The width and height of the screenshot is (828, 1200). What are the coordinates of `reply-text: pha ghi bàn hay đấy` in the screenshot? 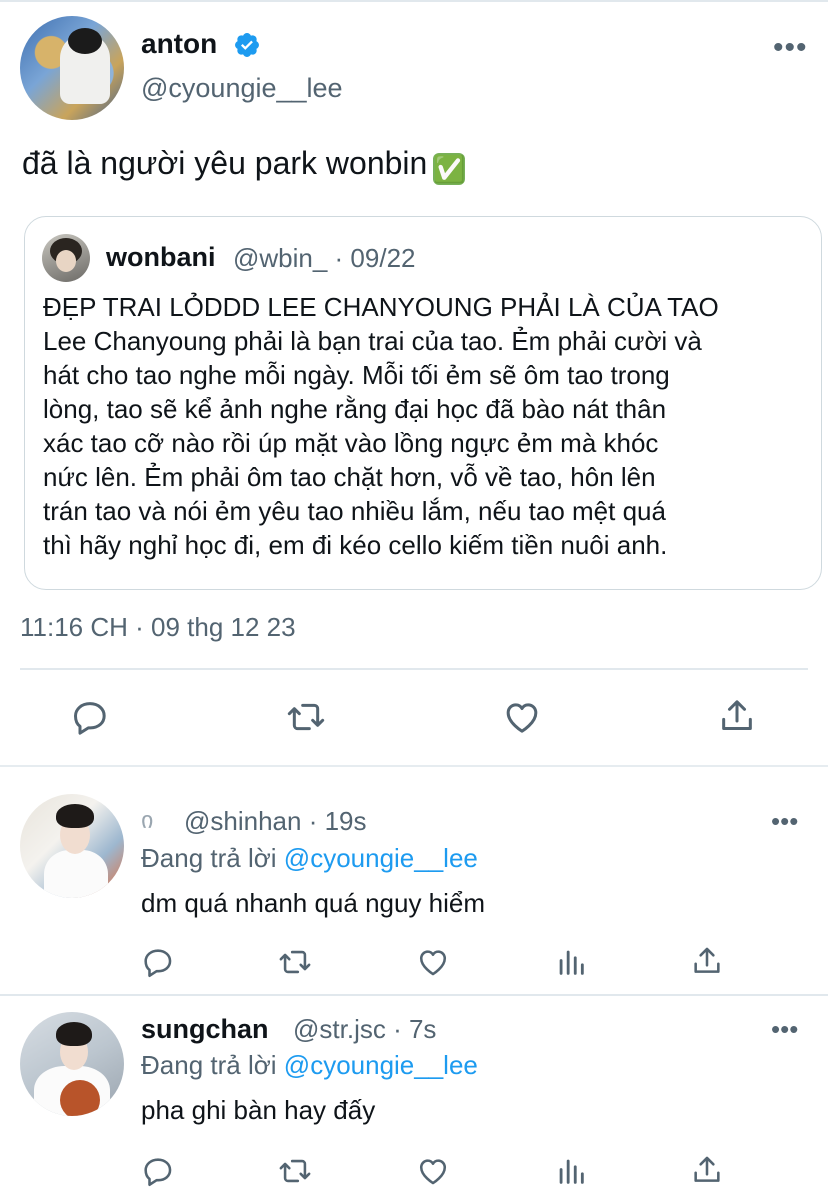 It's located at (258, 1110).